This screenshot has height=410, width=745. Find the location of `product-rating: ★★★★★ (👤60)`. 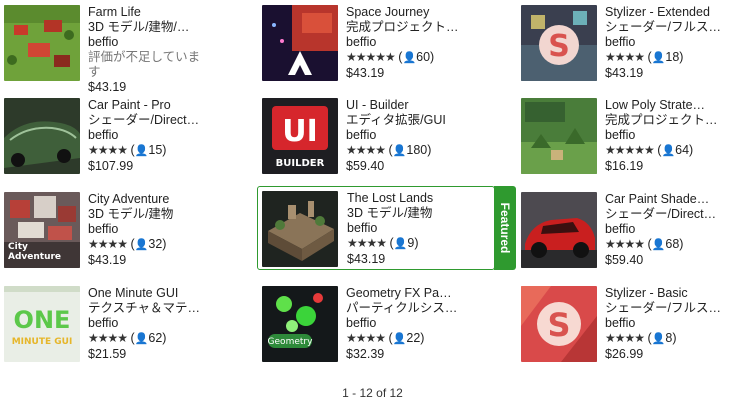

product-rating: ★★★★★ (👤60) is located at coordinates (390, 57).